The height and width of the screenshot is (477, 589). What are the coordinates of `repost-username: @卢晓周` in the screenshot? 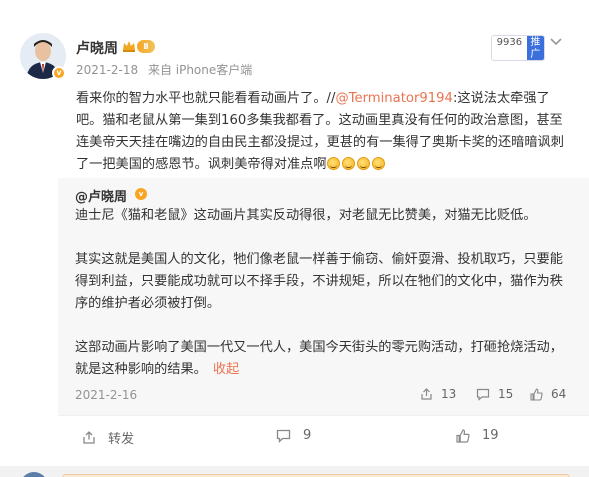 It's located at (101, 195).